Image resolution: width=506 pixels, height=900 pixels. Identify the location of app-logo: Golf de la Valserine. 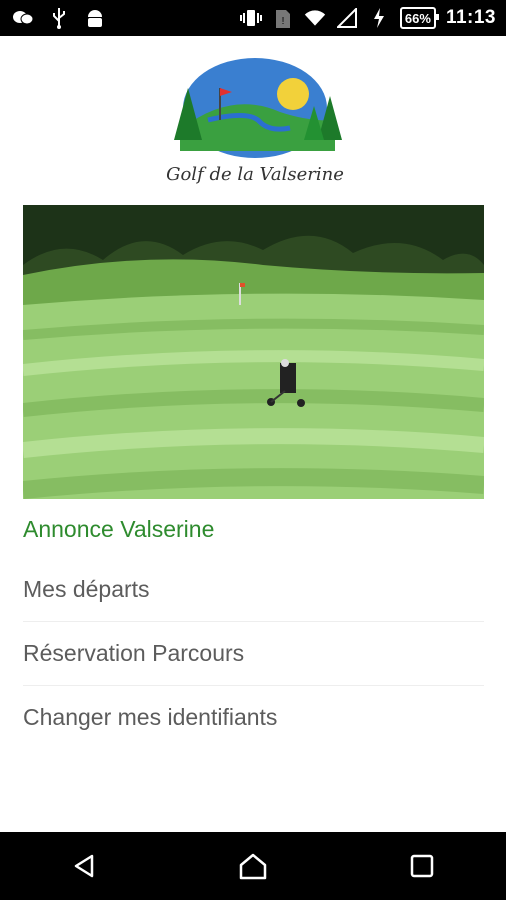
(255, 125).